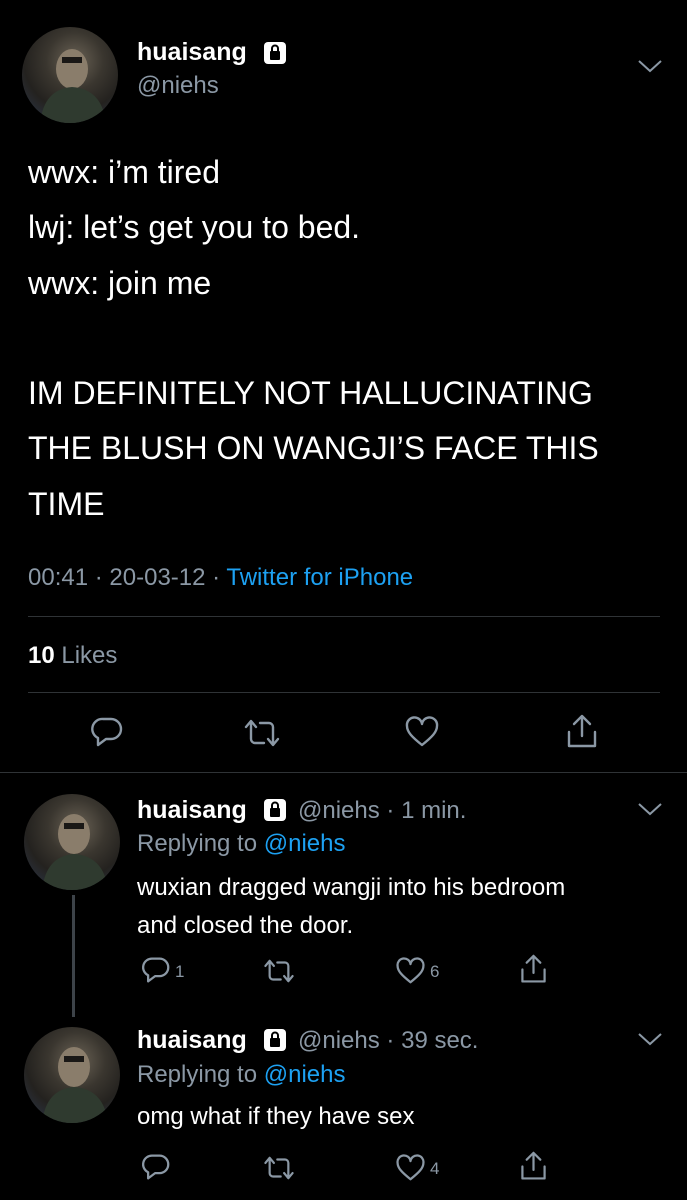  What do you see at coordinates (58, 577) in the screenshot?
I see `tweet-time: 00:41` at bounding box center [58, 577].